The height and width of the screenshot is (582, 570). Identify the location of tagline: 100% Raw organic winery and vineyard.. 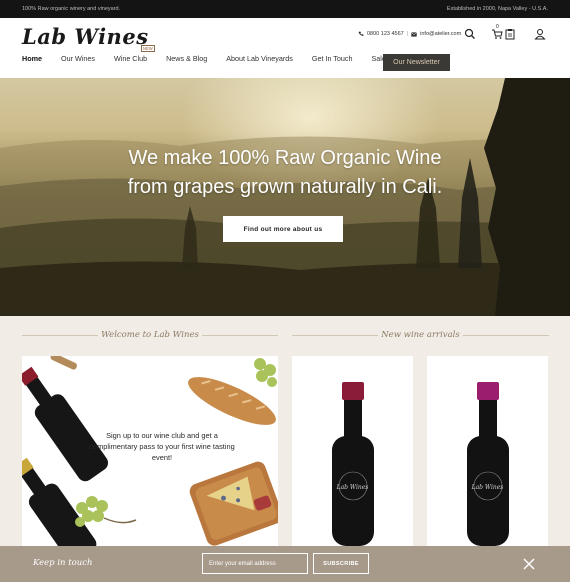
(71, 9).